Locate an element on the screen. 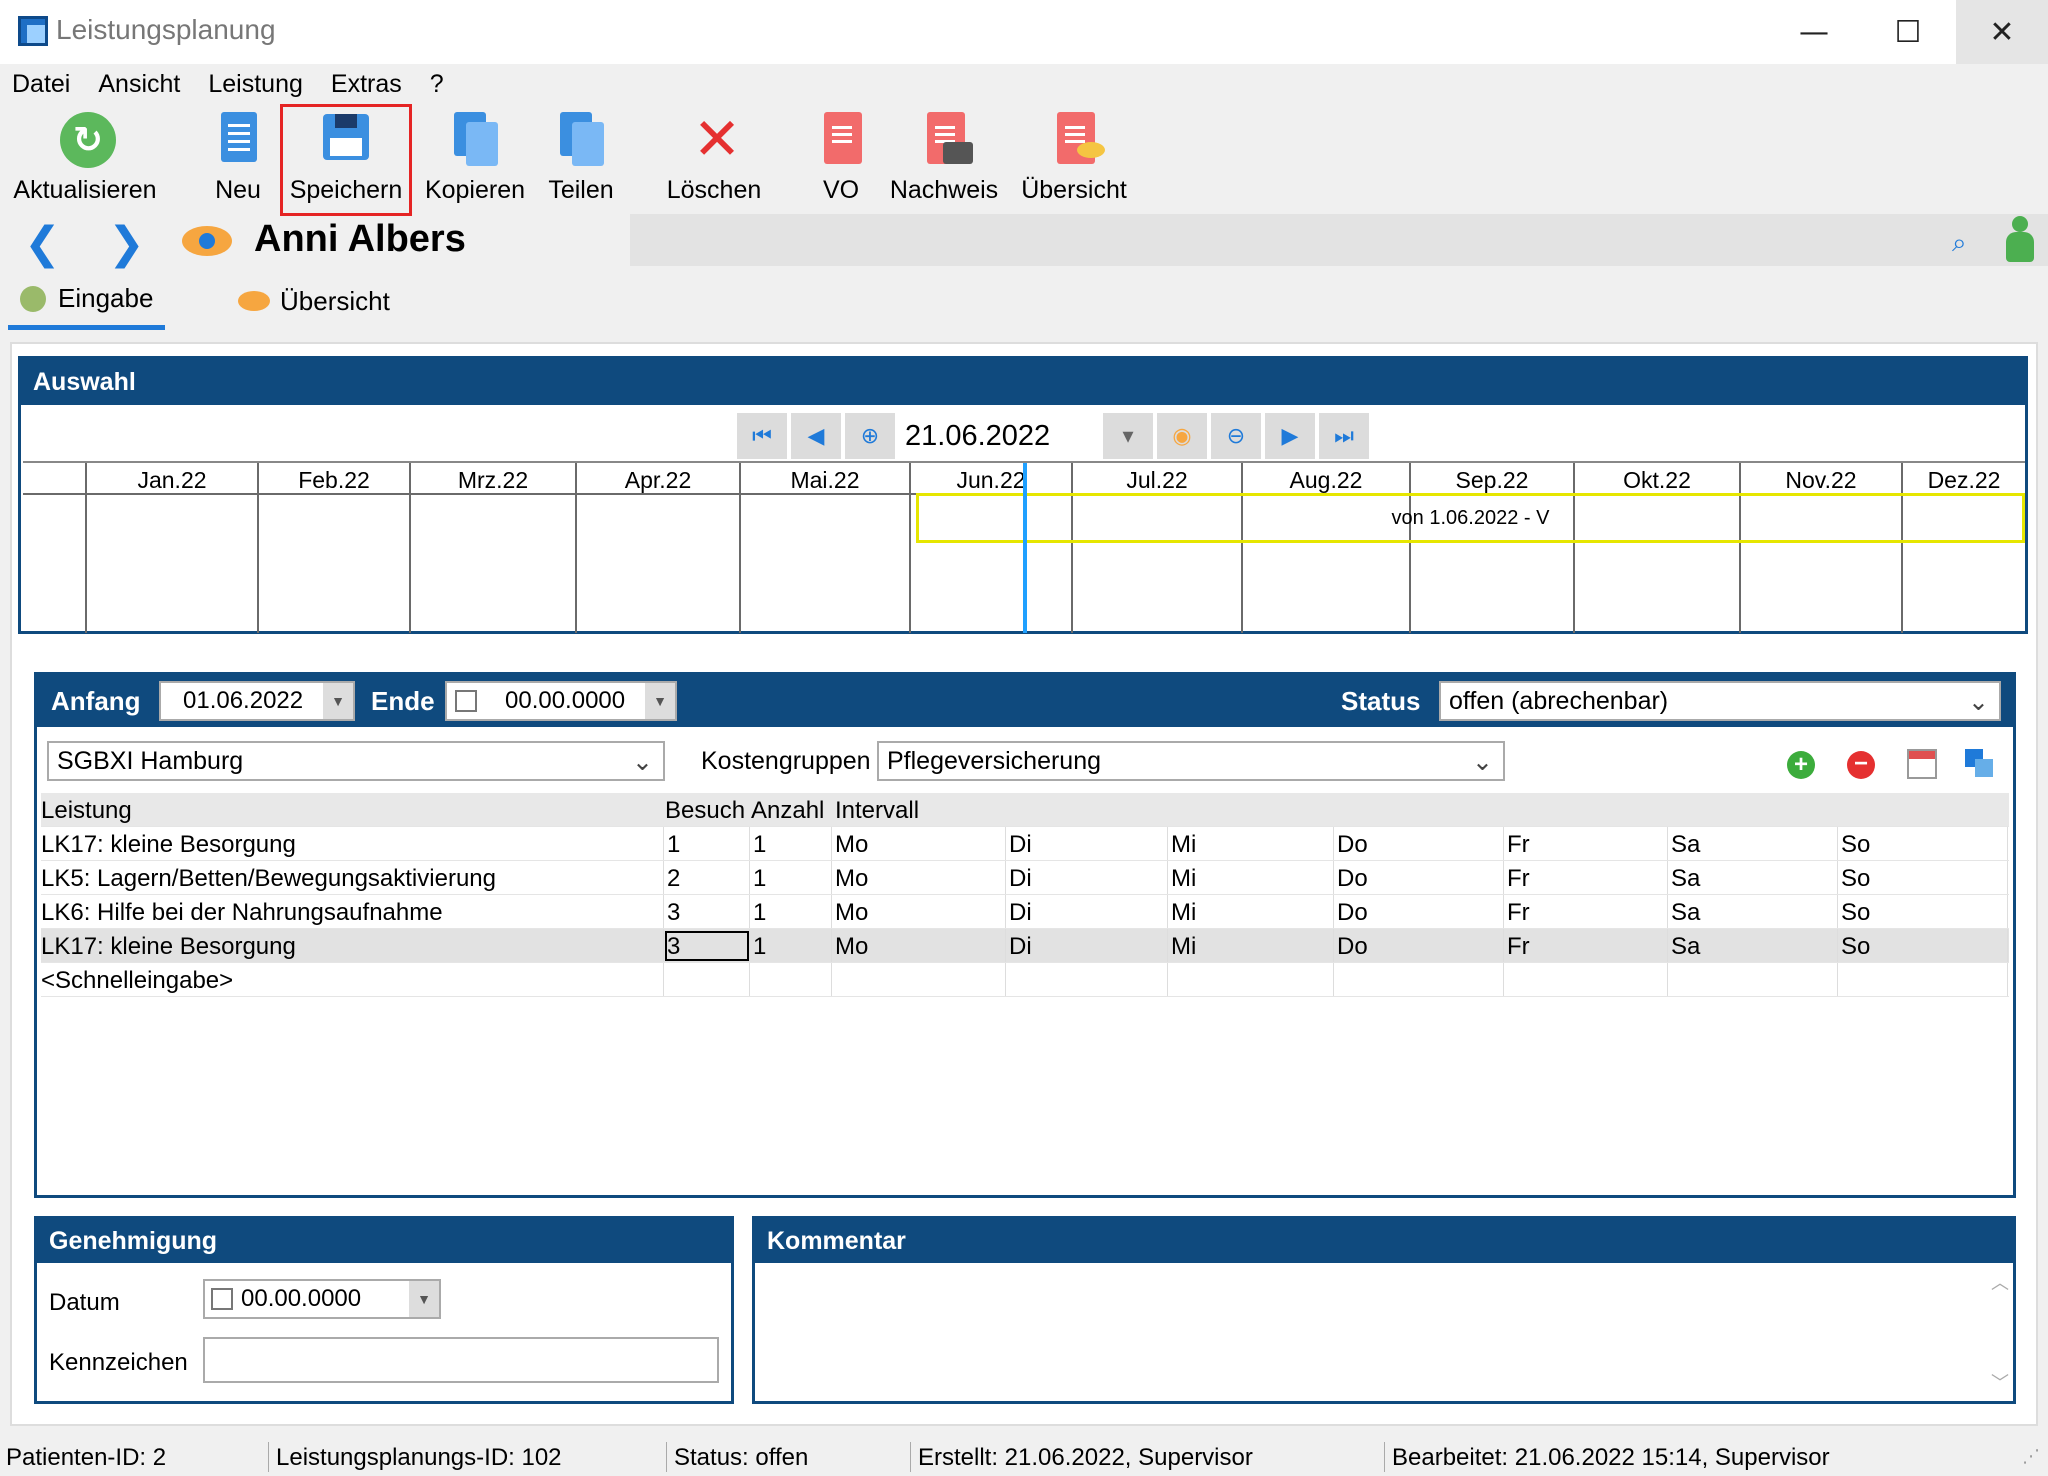 Image resolution: width=2048 pixels, height=1476 pixels. table-row: LK17: kleine Besorgung 3 1 Mo Di Mi Do Fr Sa So is located at coordinates (1025, 946).